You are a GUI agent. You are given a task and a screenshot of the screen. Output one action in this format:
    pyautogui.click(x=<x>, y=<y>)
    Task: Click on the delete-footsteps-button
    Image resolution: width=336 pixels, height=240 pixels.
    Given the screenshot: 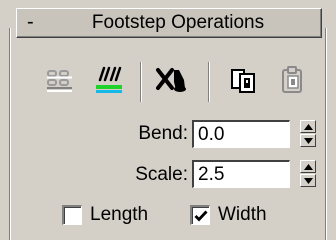 What is the action you would take?
    pyautogui.click(x=171, y=81)
    